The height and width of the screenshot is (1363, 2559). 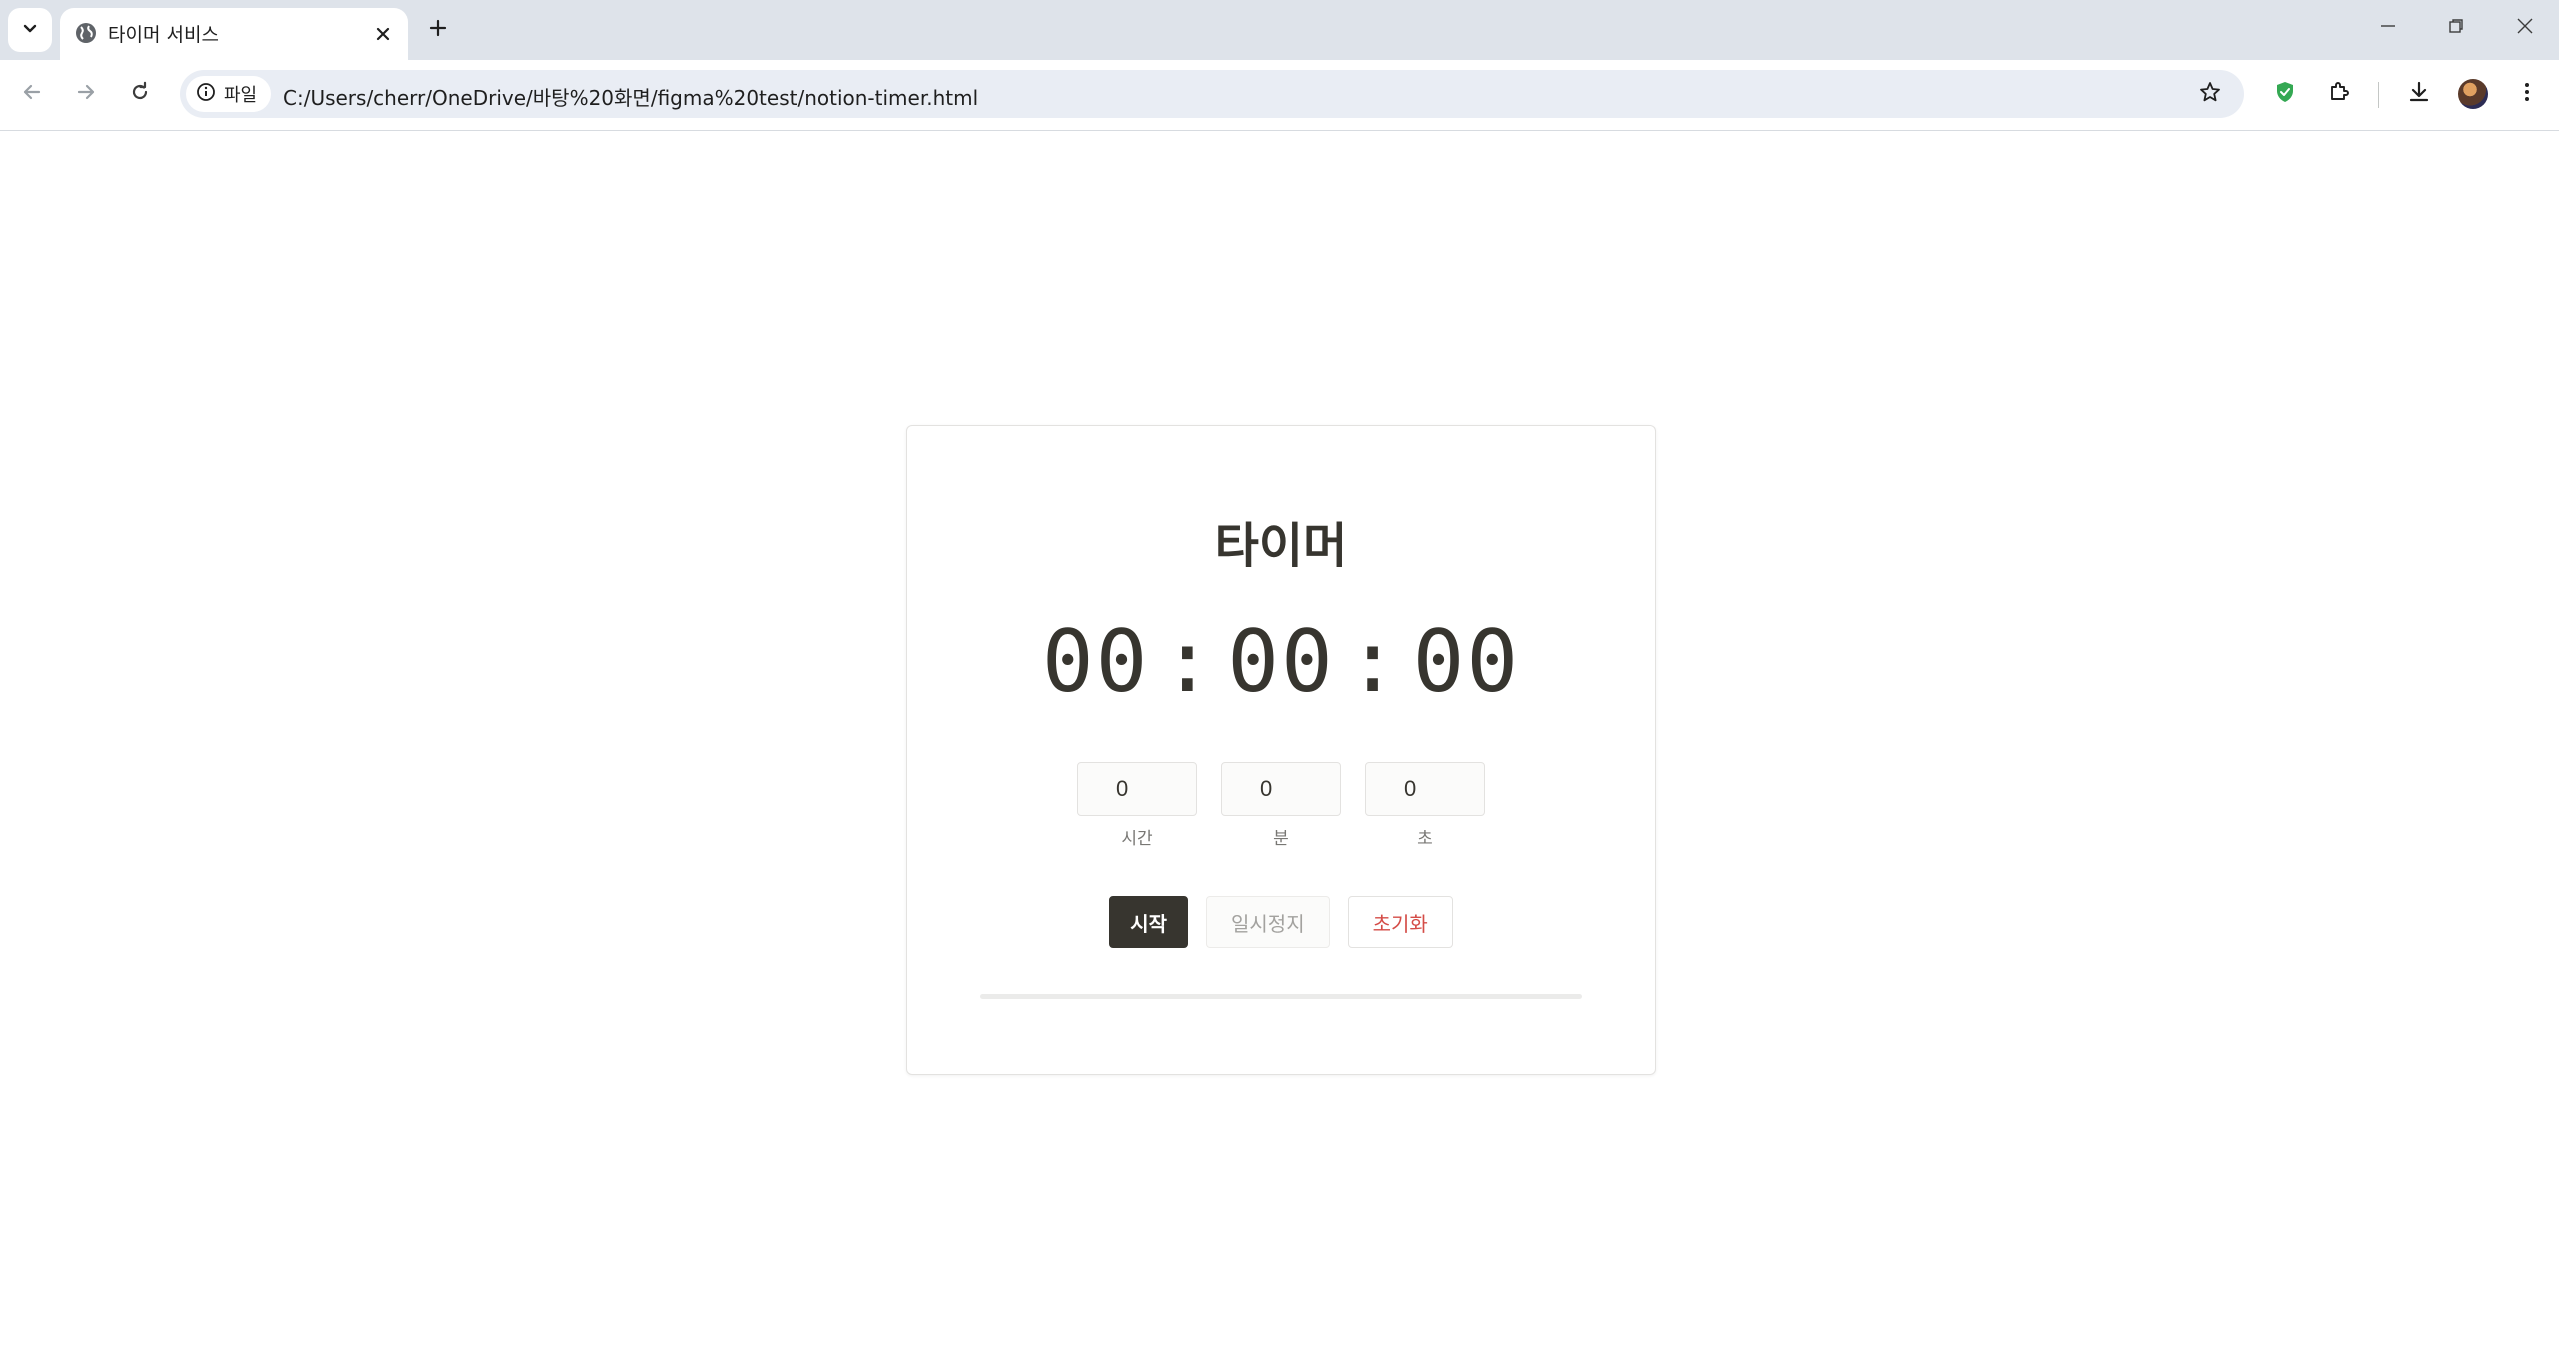 I want to click on avatar, so click(x=2473, y=94).